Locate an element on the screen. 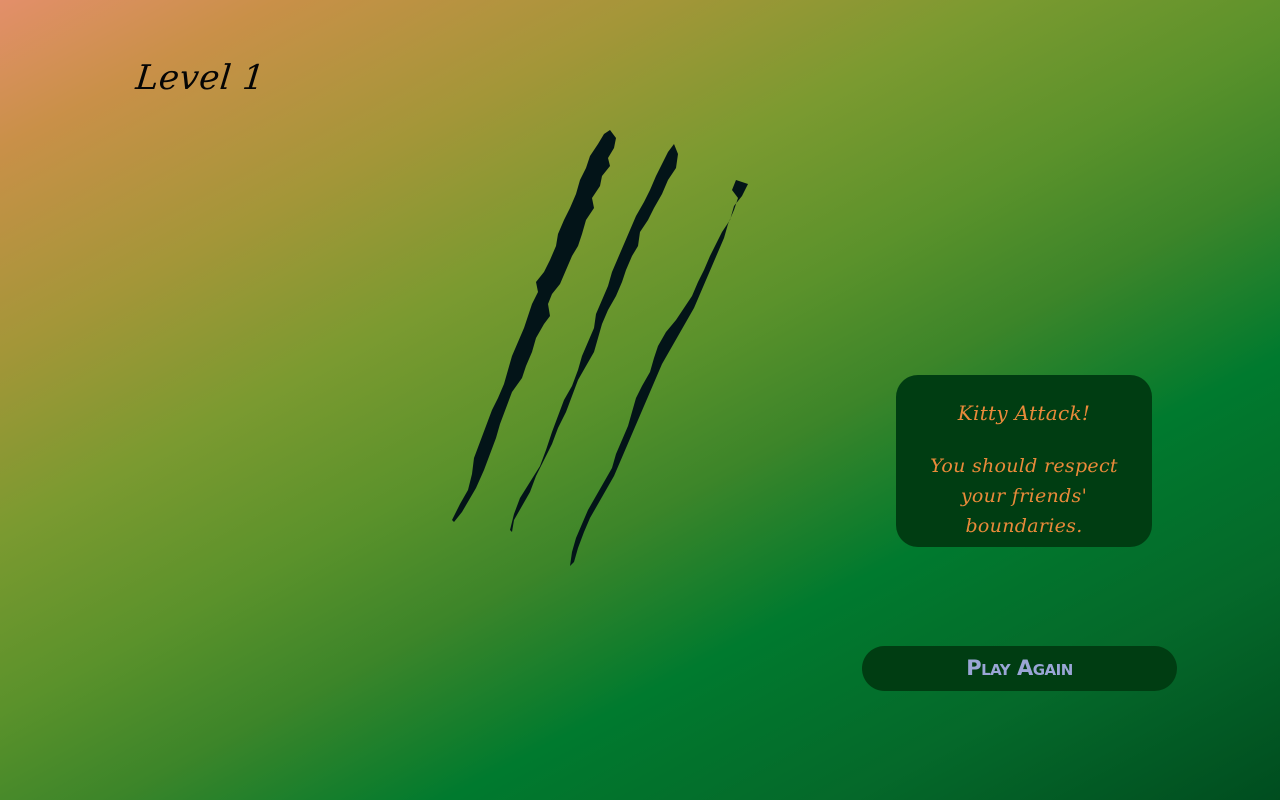 This screenshot has height=800, width=1280. result-title: Kitty Attack! is located at coordinates (1024, 413).